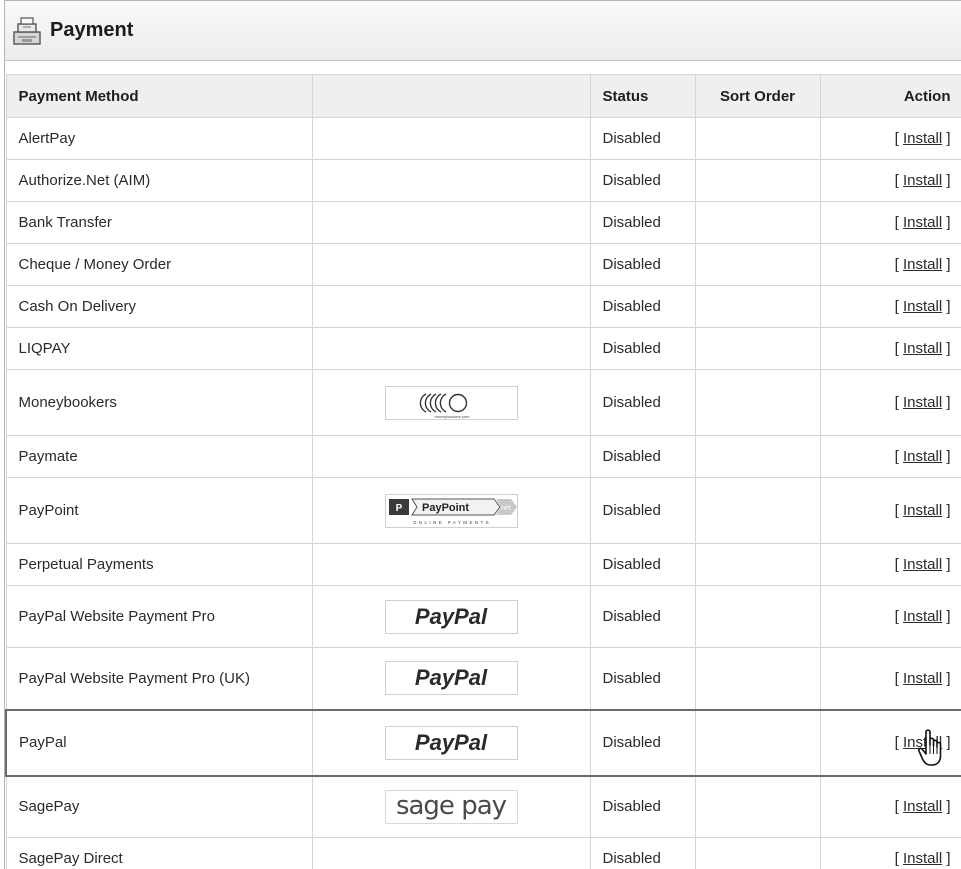 The height and width of the screenshot is (869, 961). Describe the element at coordinates (757, 96) in the screenshot. I see `column-header-sort-order: Sort Order` at that location.